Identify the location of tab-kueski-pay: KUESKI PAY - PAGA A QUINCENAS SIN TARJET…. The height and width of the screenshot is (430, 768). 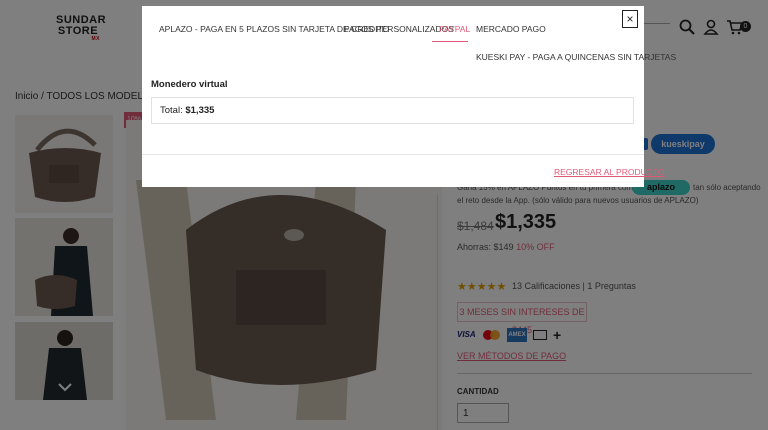
(576, 57).